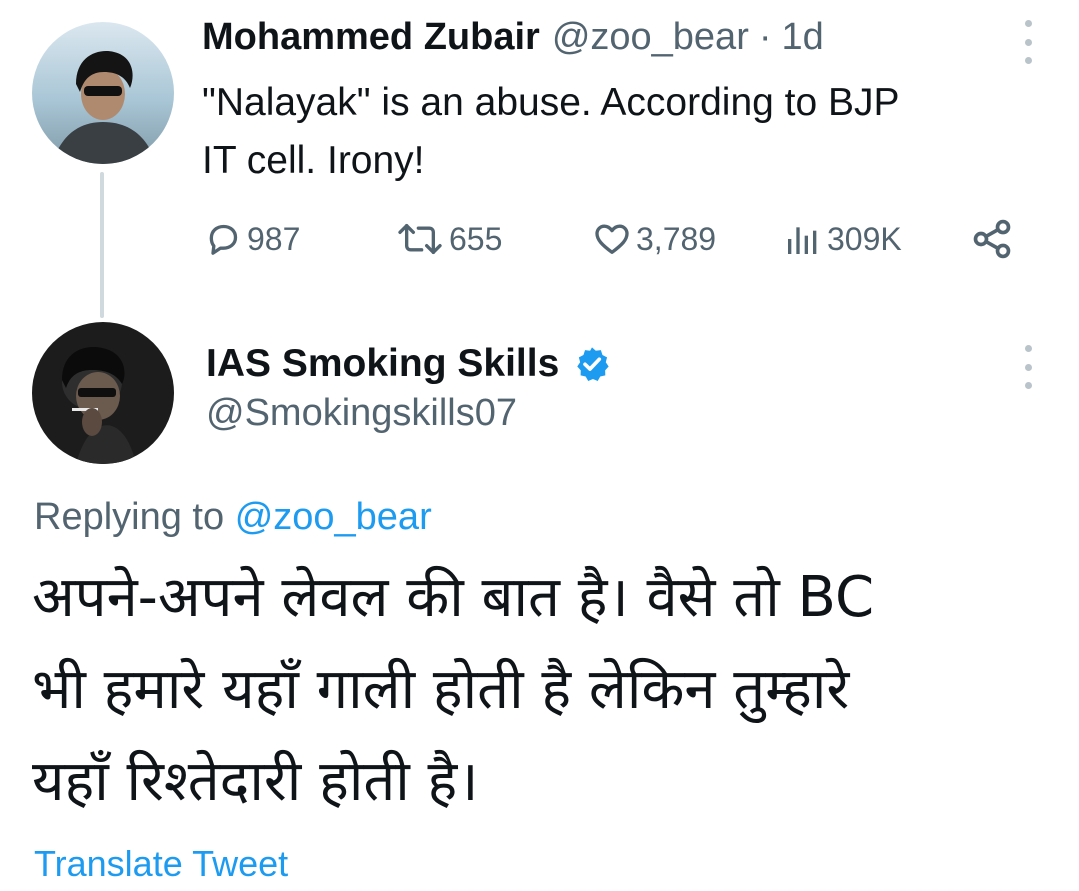  I want to click on tweet-text-line: "Nalayak" is an abuse. According to BJP, so click(551, 102).